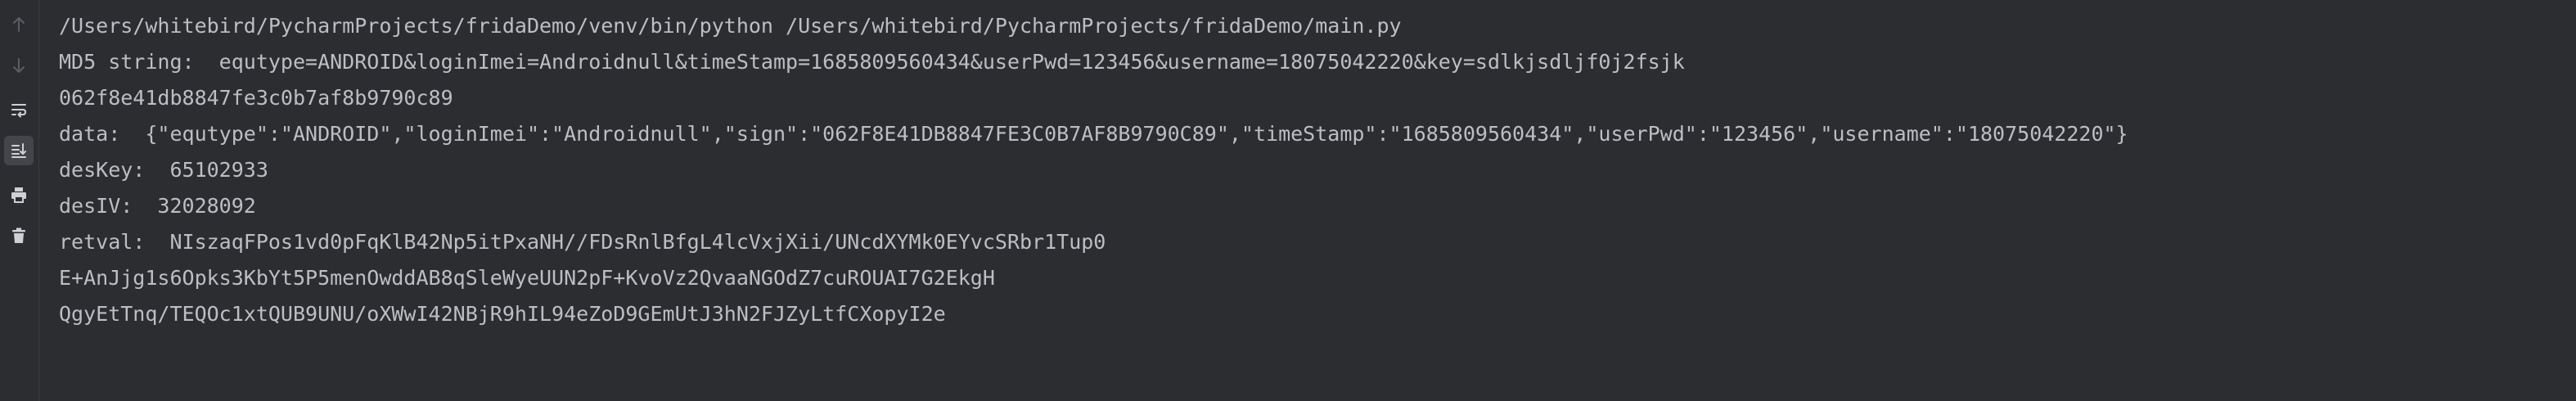  I want to click on print-button, so click(19, 195).